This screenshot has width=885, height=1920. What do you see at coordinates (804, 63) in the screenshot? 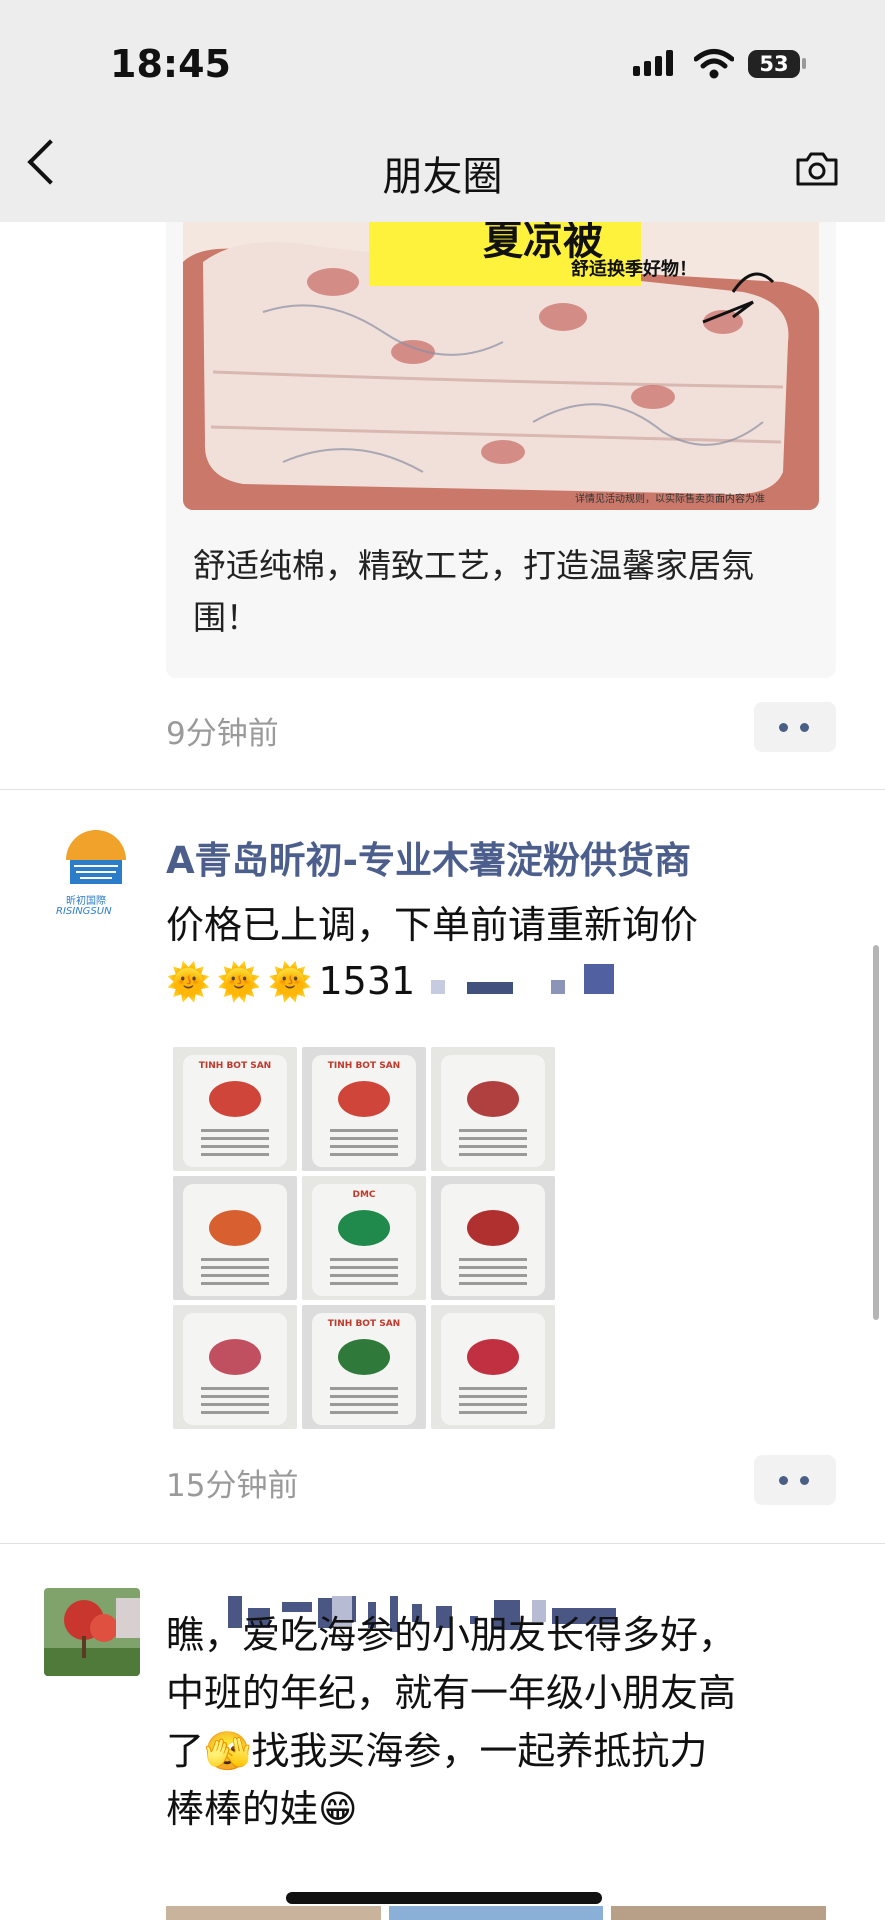
I see `battery-cap` at bounding box center [804, 63].